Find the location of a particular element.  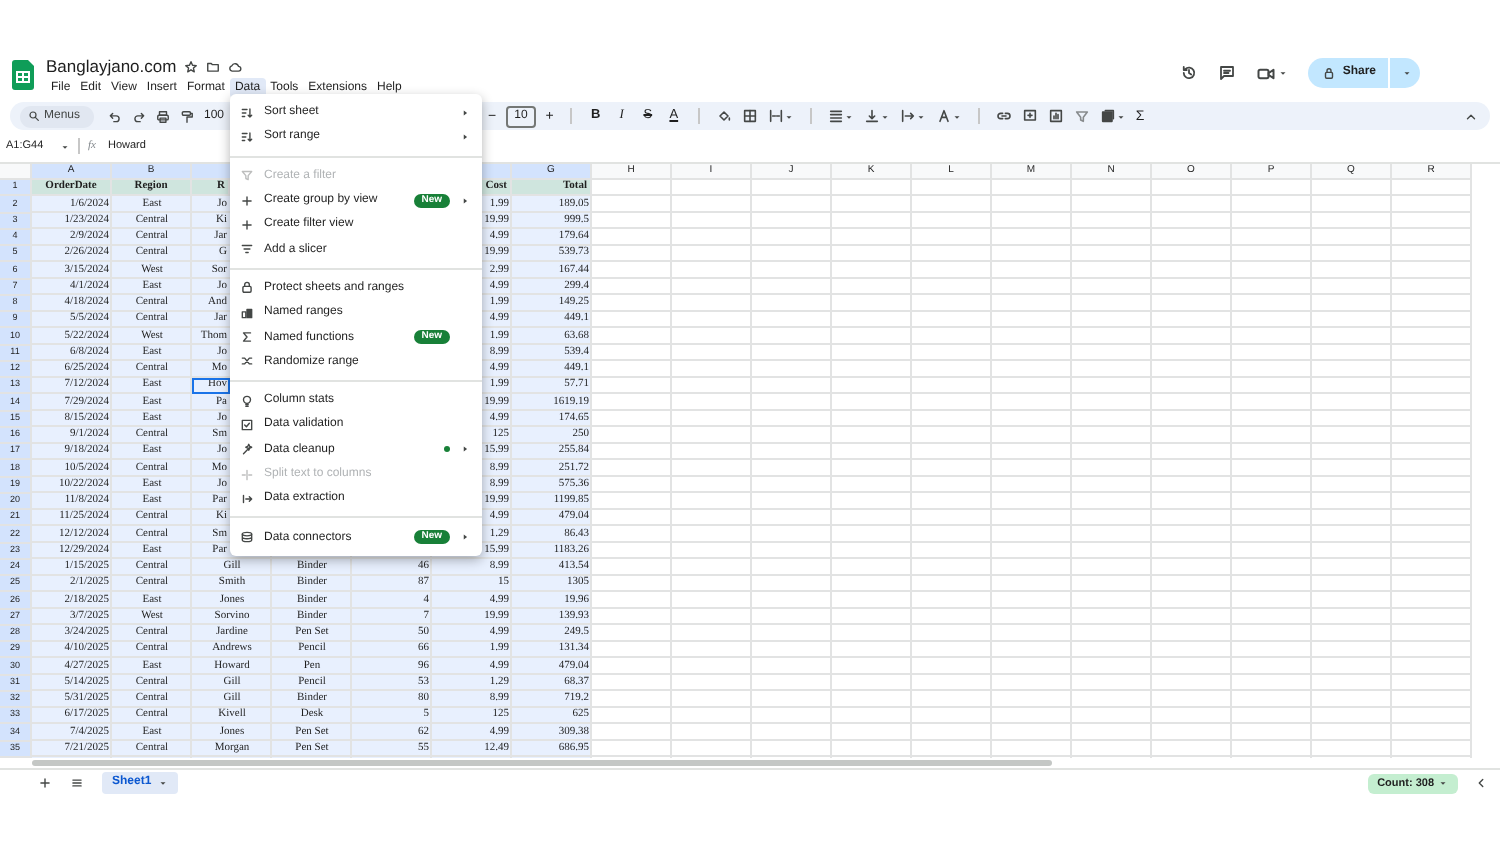

split-icon is located at coordinates (247, 474).